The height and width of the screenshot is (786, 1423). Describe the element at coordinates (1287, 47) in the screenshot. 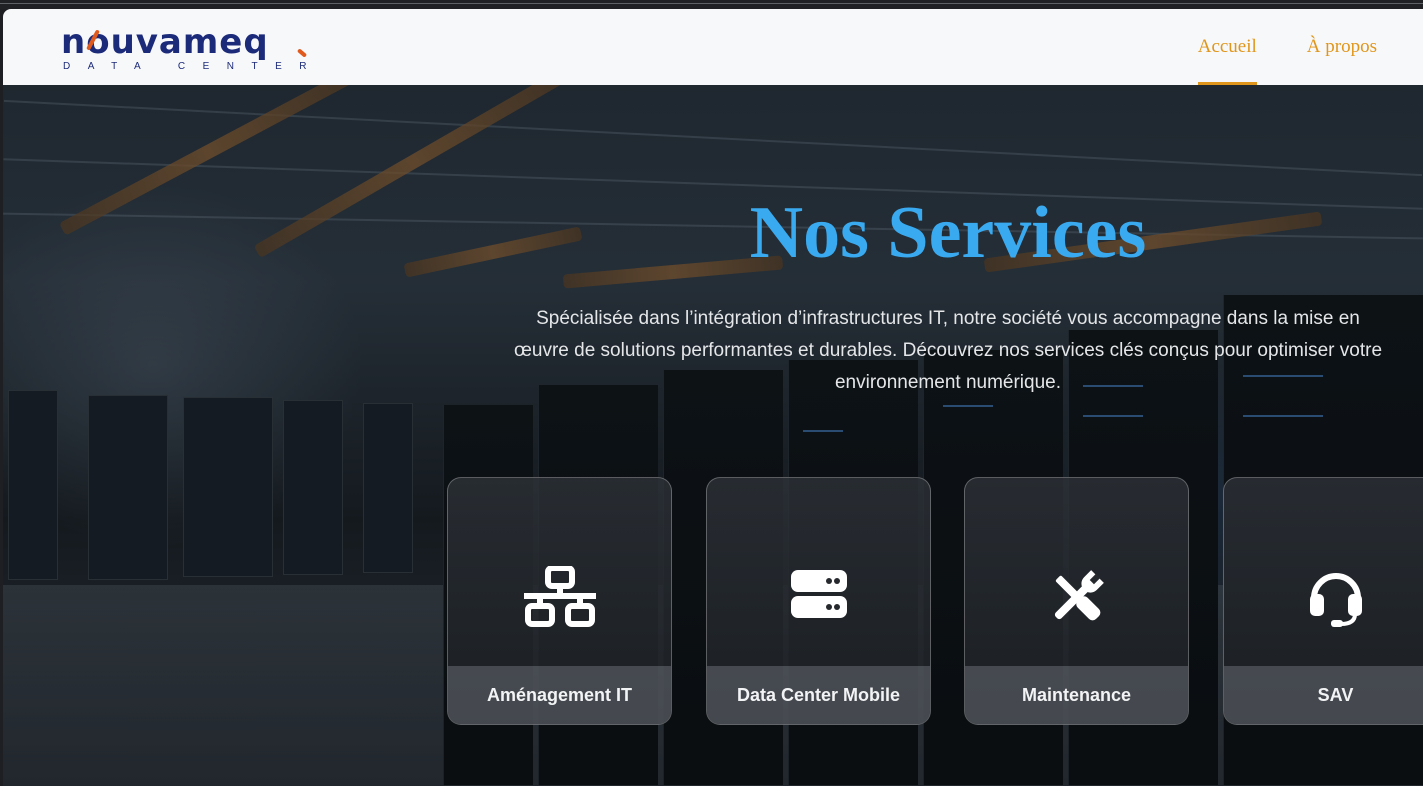

I see `main-nav: Accueil À propos` at that location.